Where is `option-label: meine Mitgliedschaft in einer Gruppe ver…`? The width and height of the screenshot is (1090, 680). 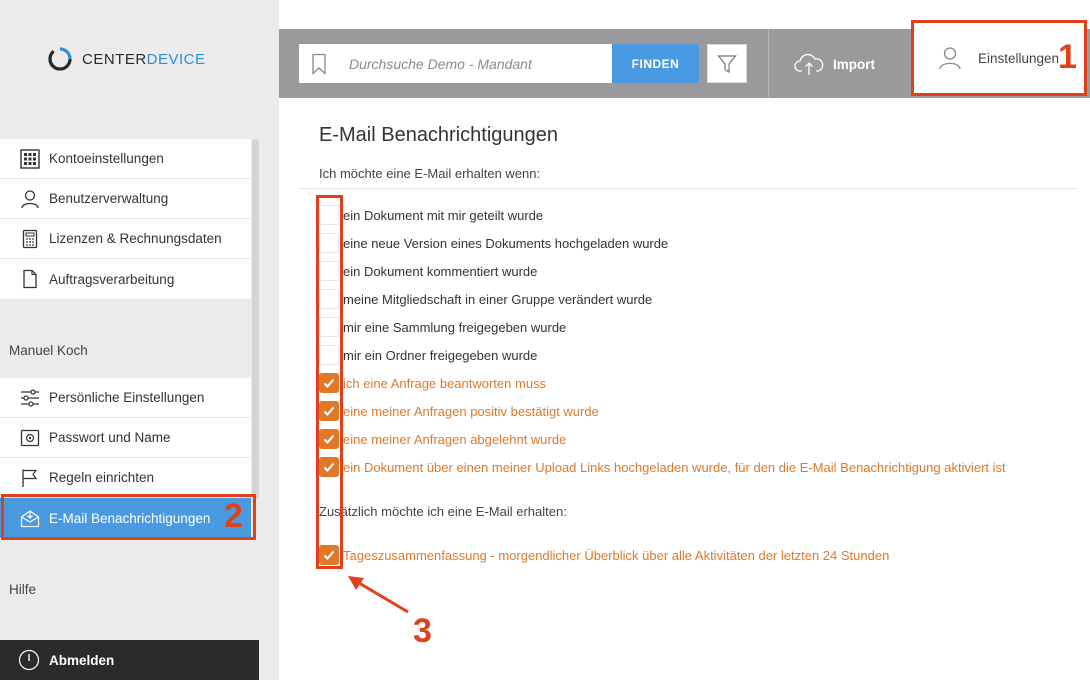
option-label: meine Mitgliedschaft in einer Gruppe ver… is located at coordinates (498, 299).